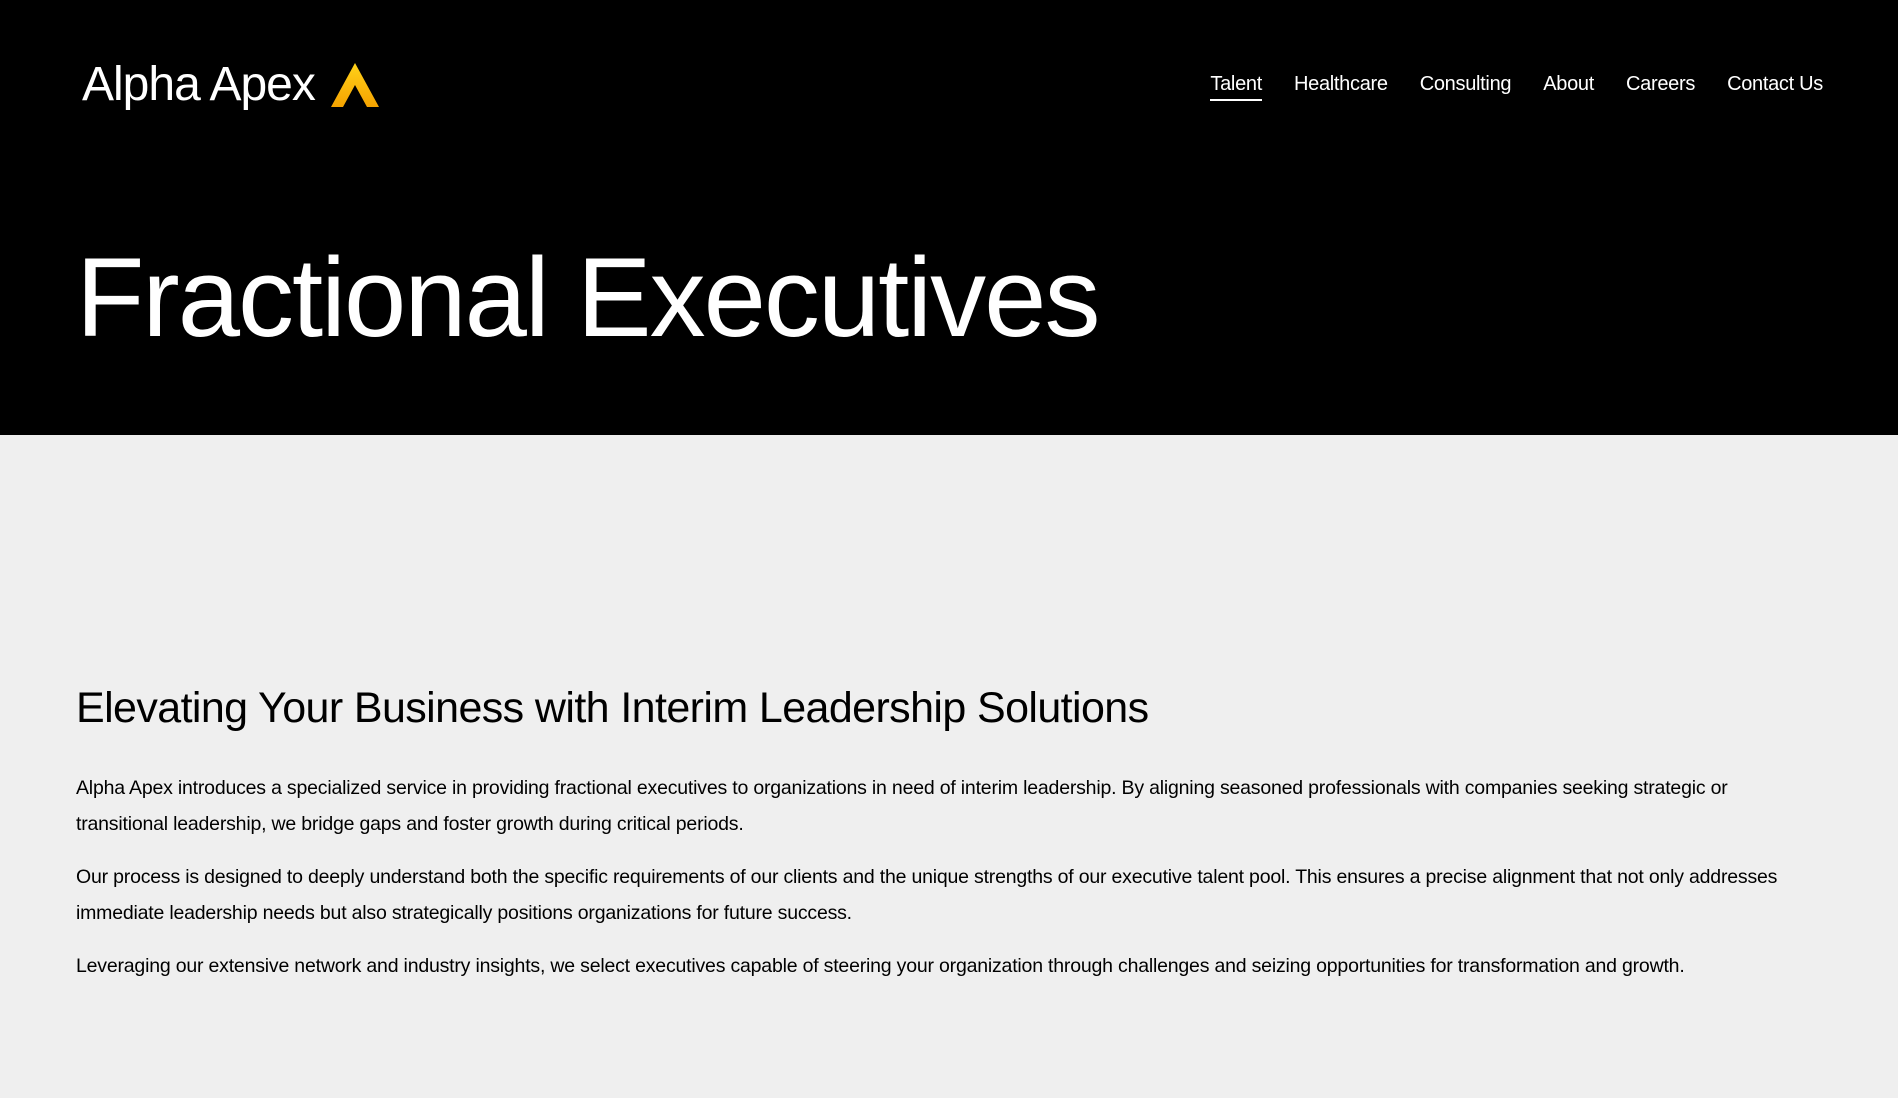  Describe the element at coordinates (1341, 84) in the screenshot. I see `nav-item-healthcare: Healthcare` at that location.